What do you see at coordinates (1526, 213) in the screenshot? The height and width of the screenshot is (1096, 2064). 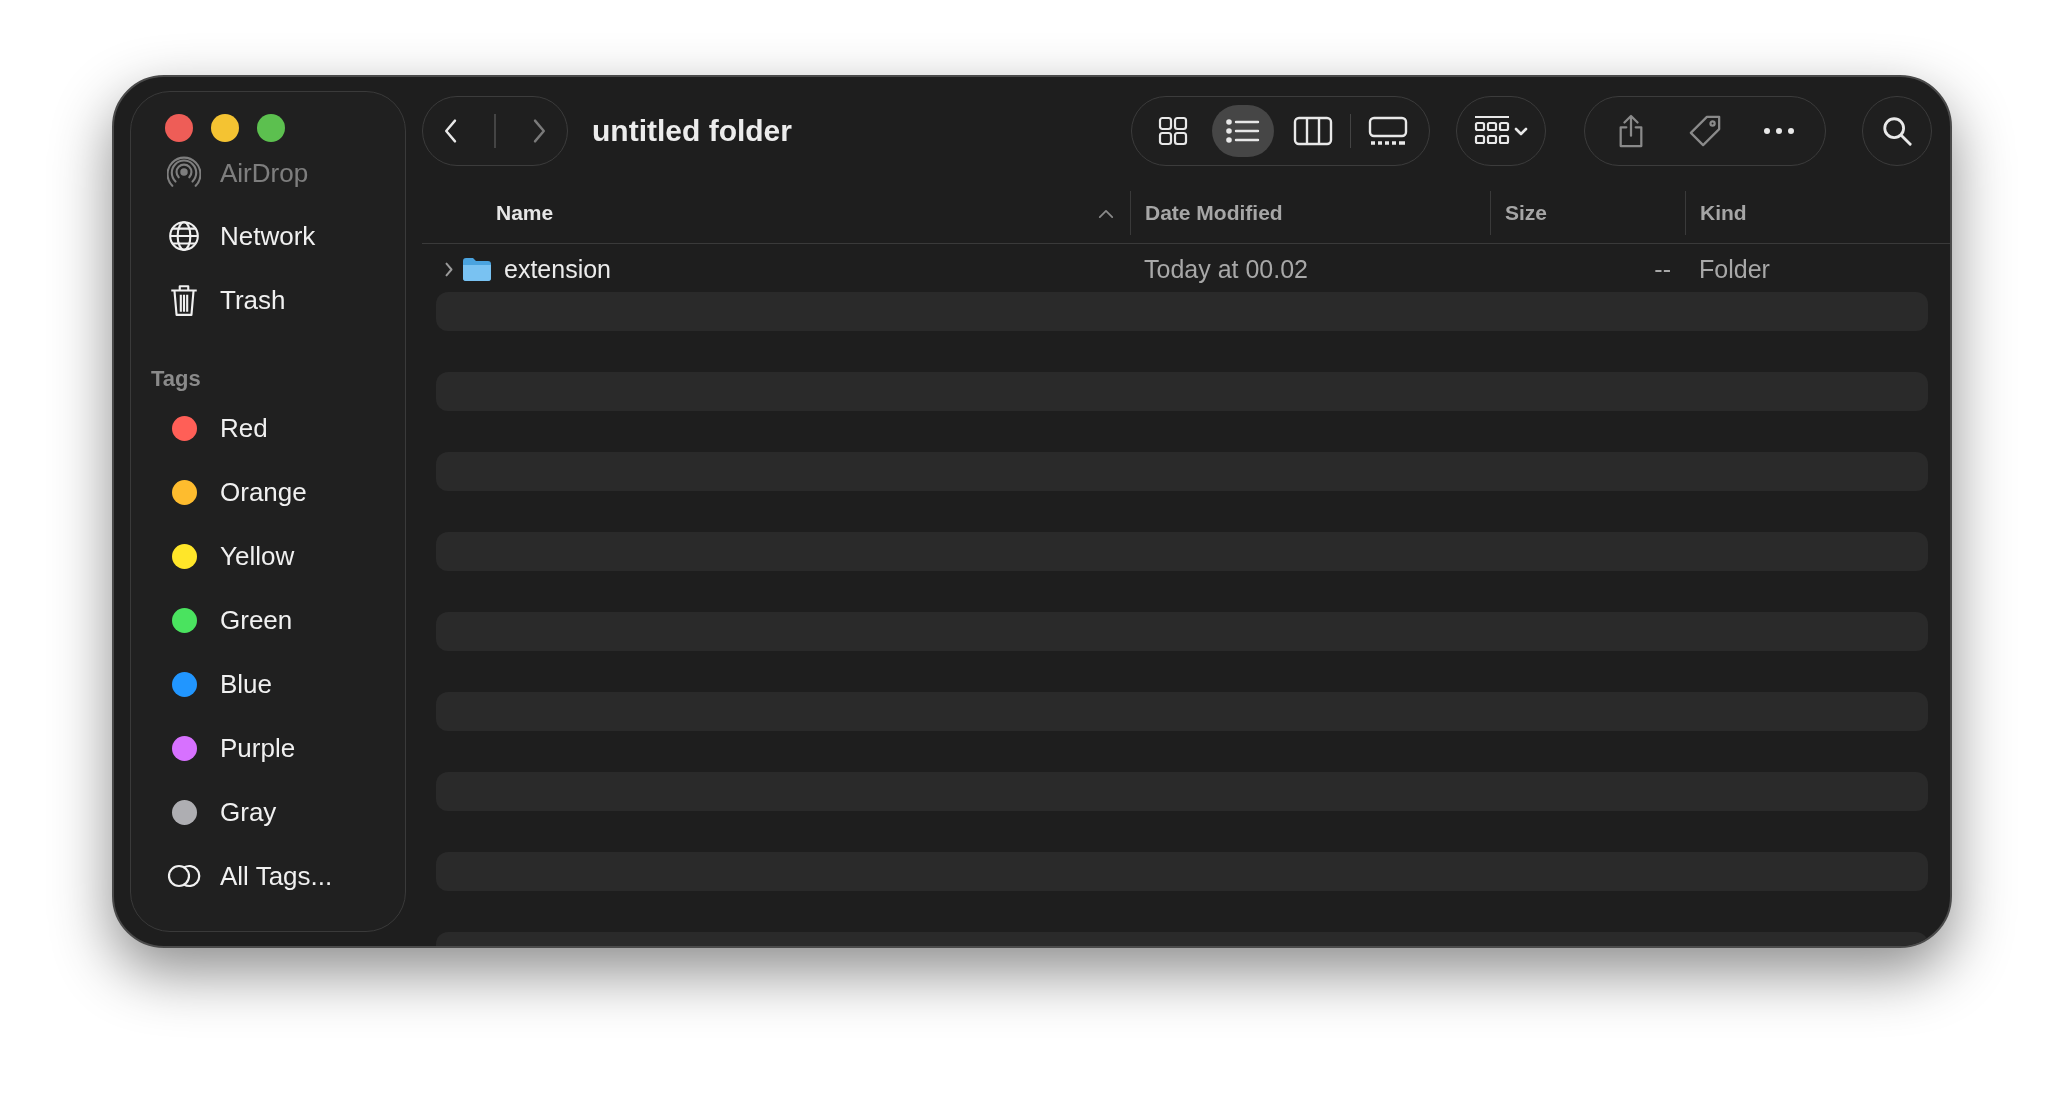 I see `column-header: Size` at bounding box center [1526, 213].